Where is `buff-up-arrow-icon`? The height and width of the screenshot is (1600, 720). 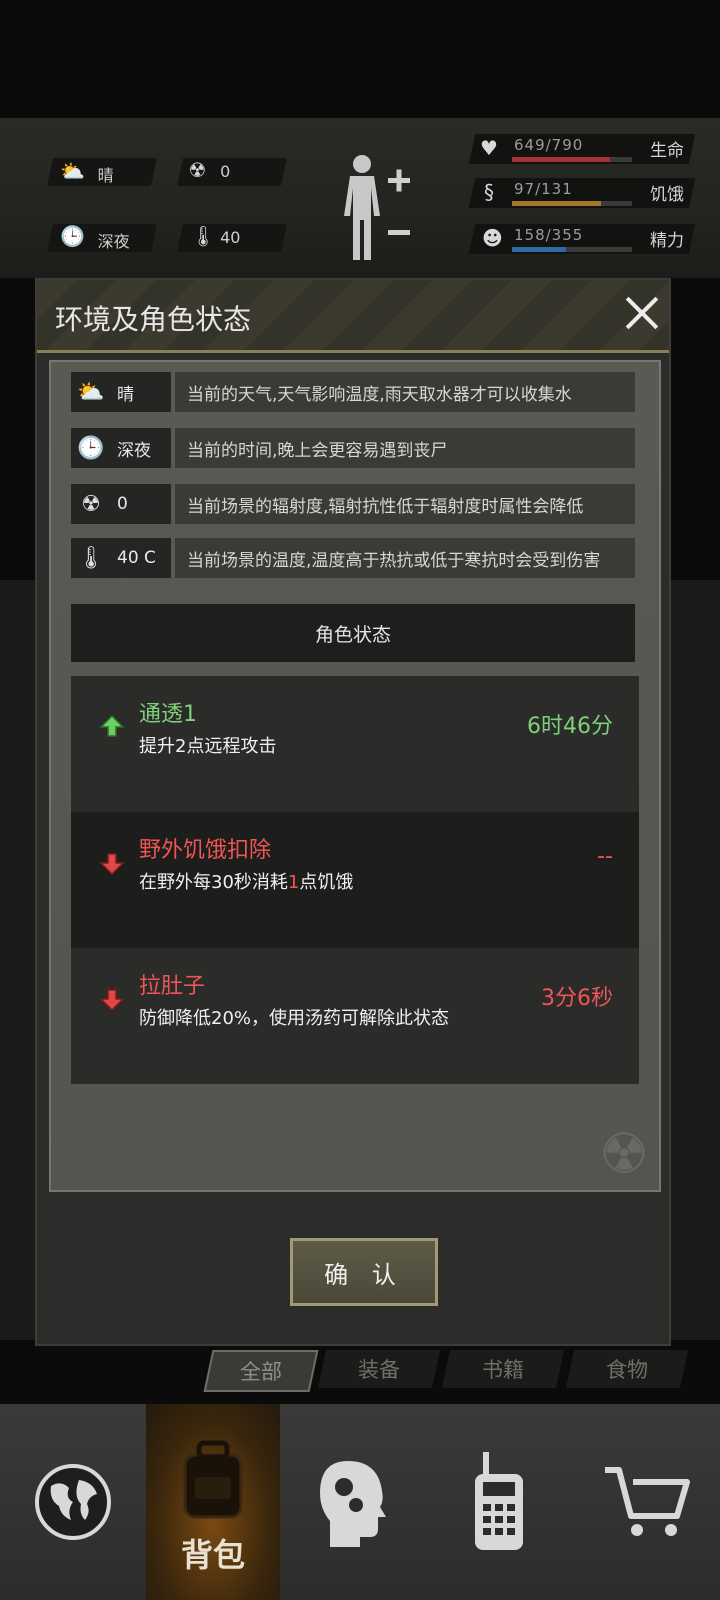
buff-up-arrow-icon is located at coordinates (112, 725).